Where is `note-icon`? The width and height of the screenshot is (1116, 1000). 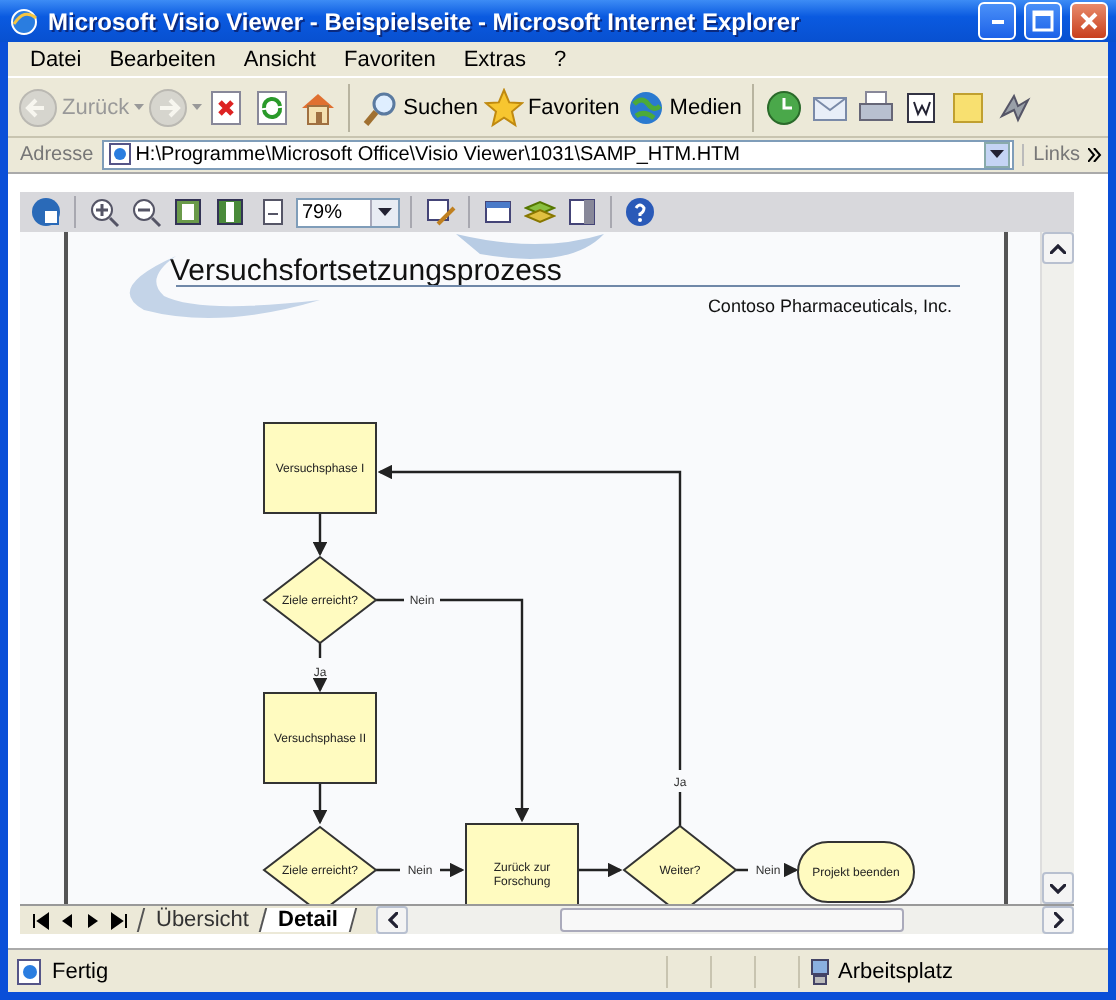
note-icon is located at coordinates (967, 107).